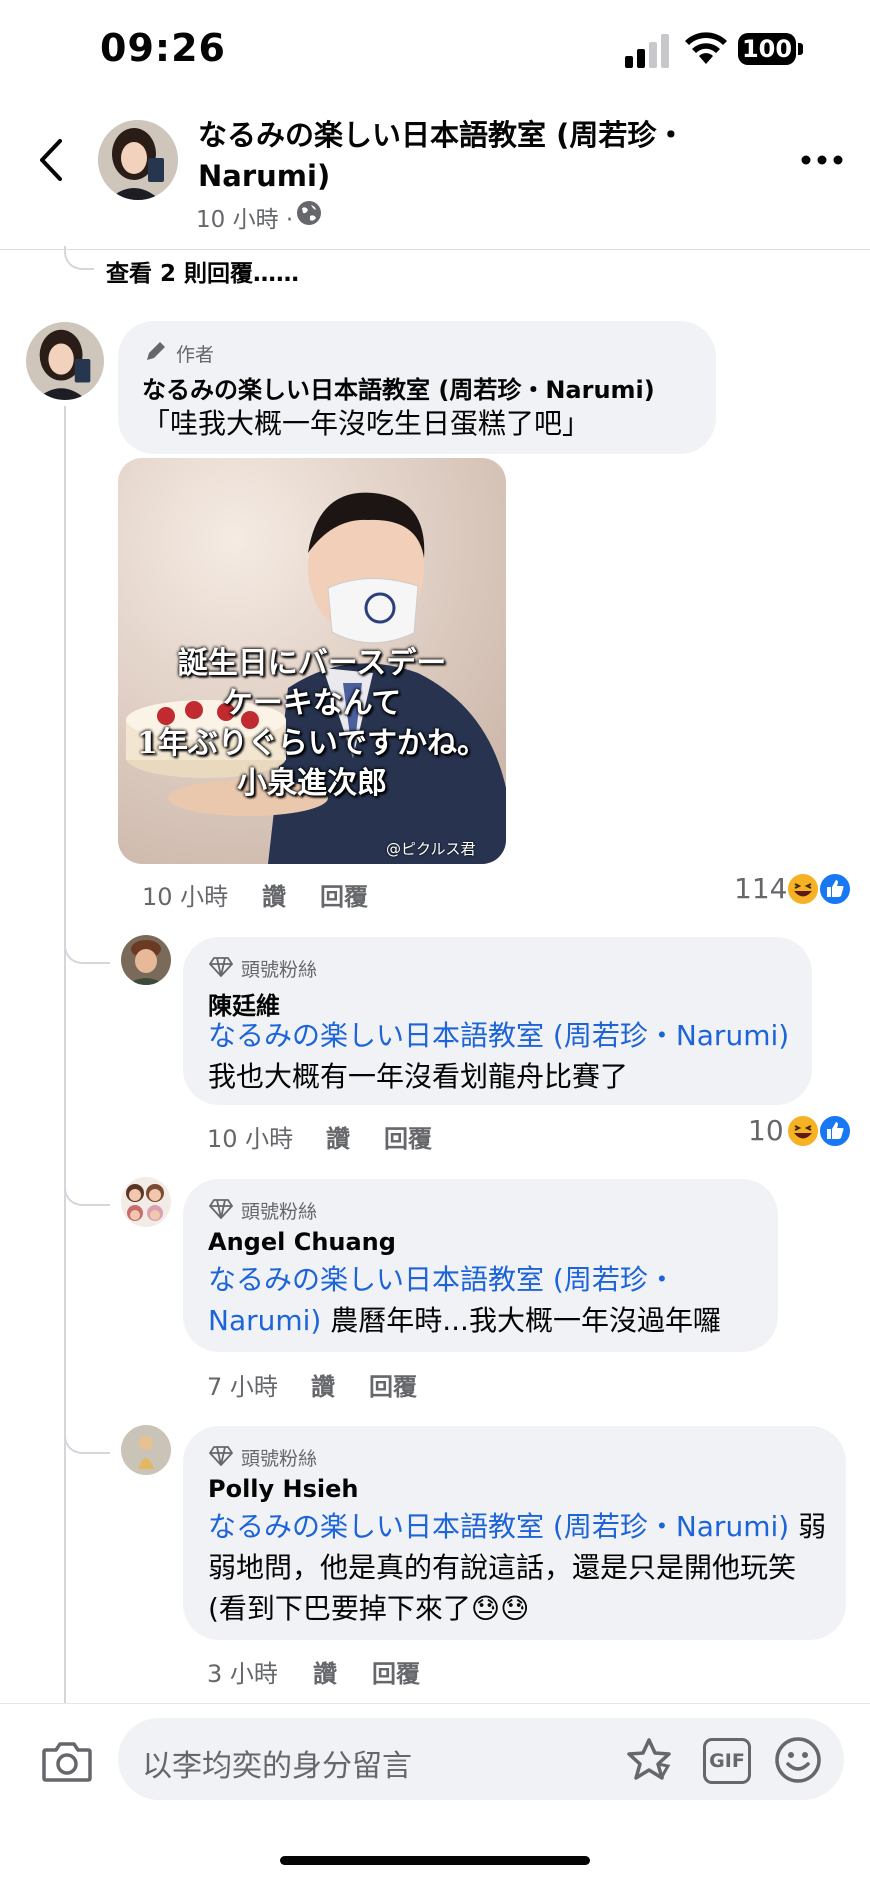  I want to click on cellular-signal-icon, so click(647, 51).